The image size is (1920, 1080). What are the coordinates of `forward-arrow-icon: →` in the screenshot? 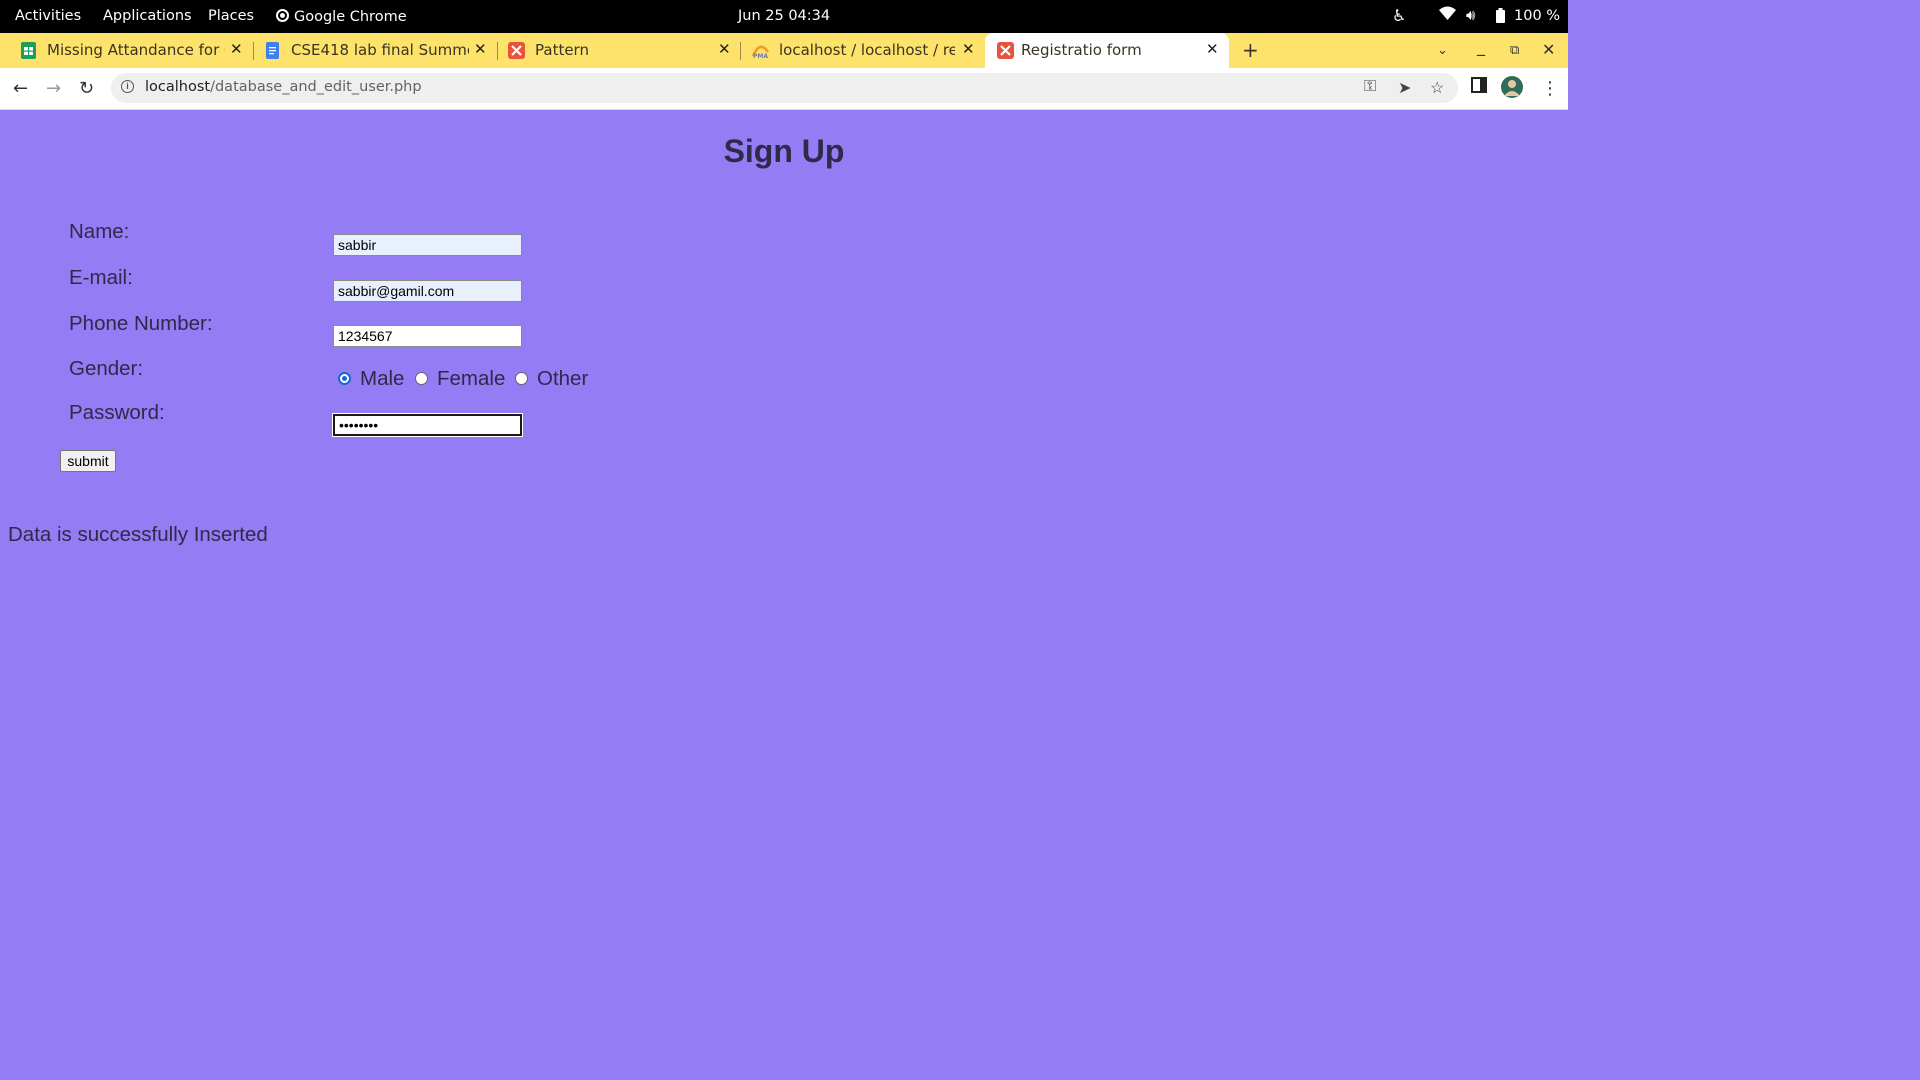 It's located at (53, 88).